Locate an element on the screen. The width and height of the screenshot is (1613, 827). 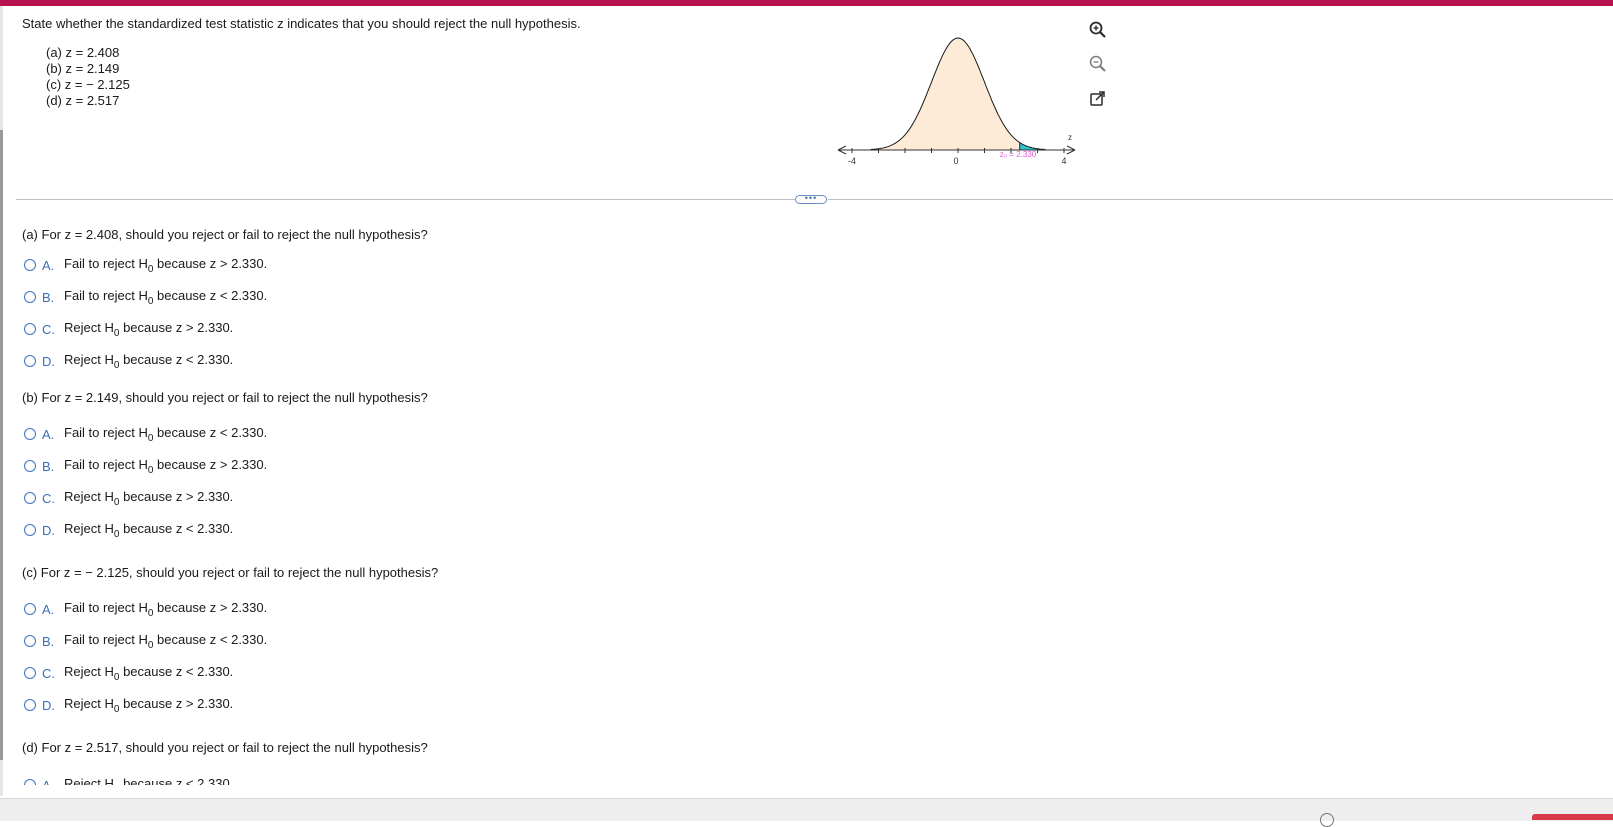
bottom-status-bar is located at coordinates (806, 809).